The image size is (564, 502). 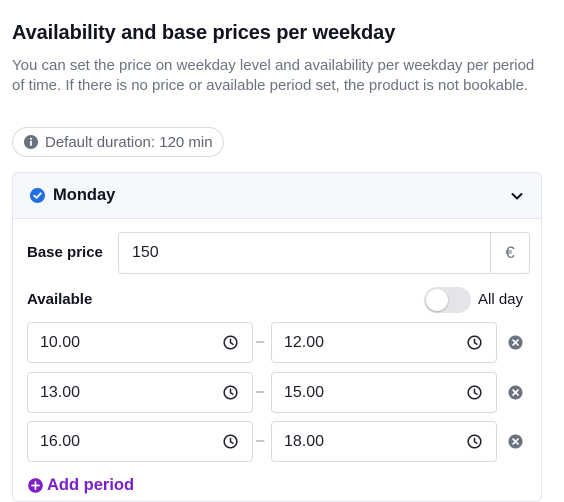 What do you see at coordinates (517, 196) in the screenshot?
I see `chevron-down-icon` at bounding box center [517, 196].